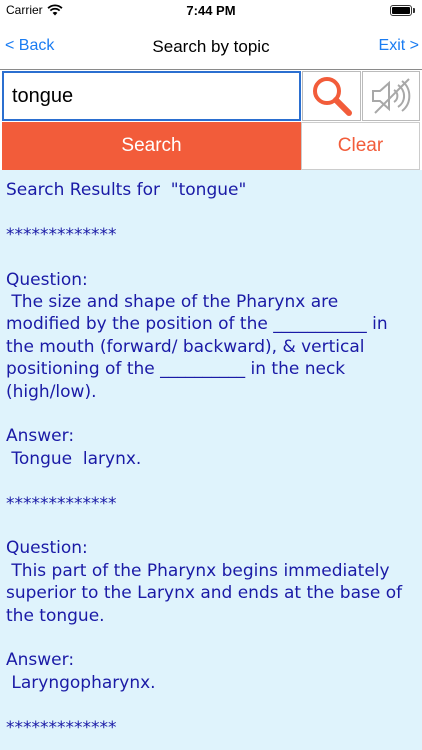 This screenshot has height=750, width=422. I want to click on action-row: Search Clear, so click(211, 146).